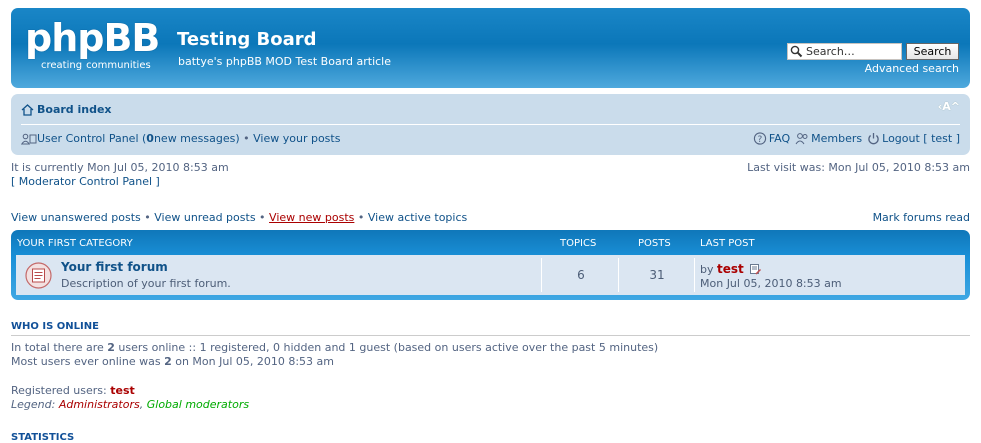  What do you see at coordinates (99, 404) in the screenshot?
I see `legend-administrators-link: Administrators` at bounding box center [99, 404].